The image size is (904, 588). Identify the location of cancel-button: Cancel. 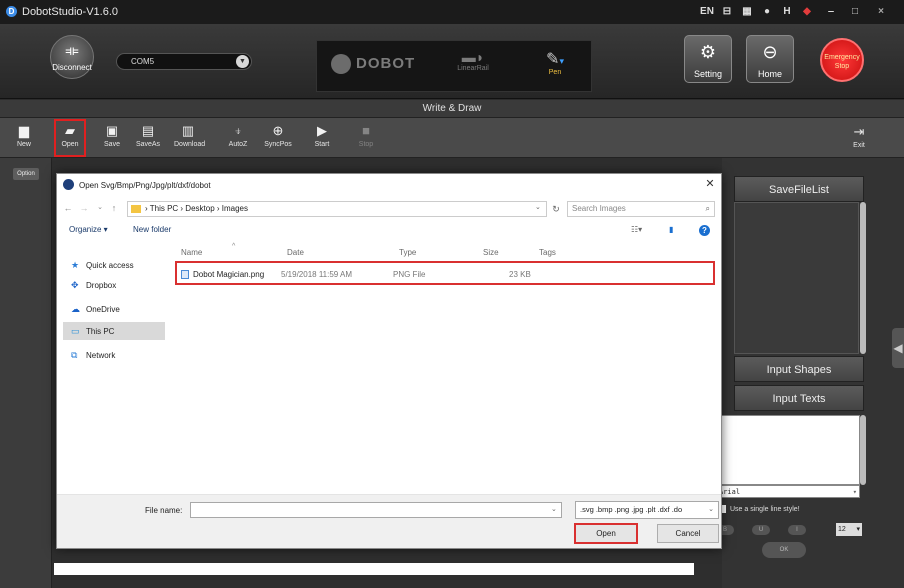
(688, 533).